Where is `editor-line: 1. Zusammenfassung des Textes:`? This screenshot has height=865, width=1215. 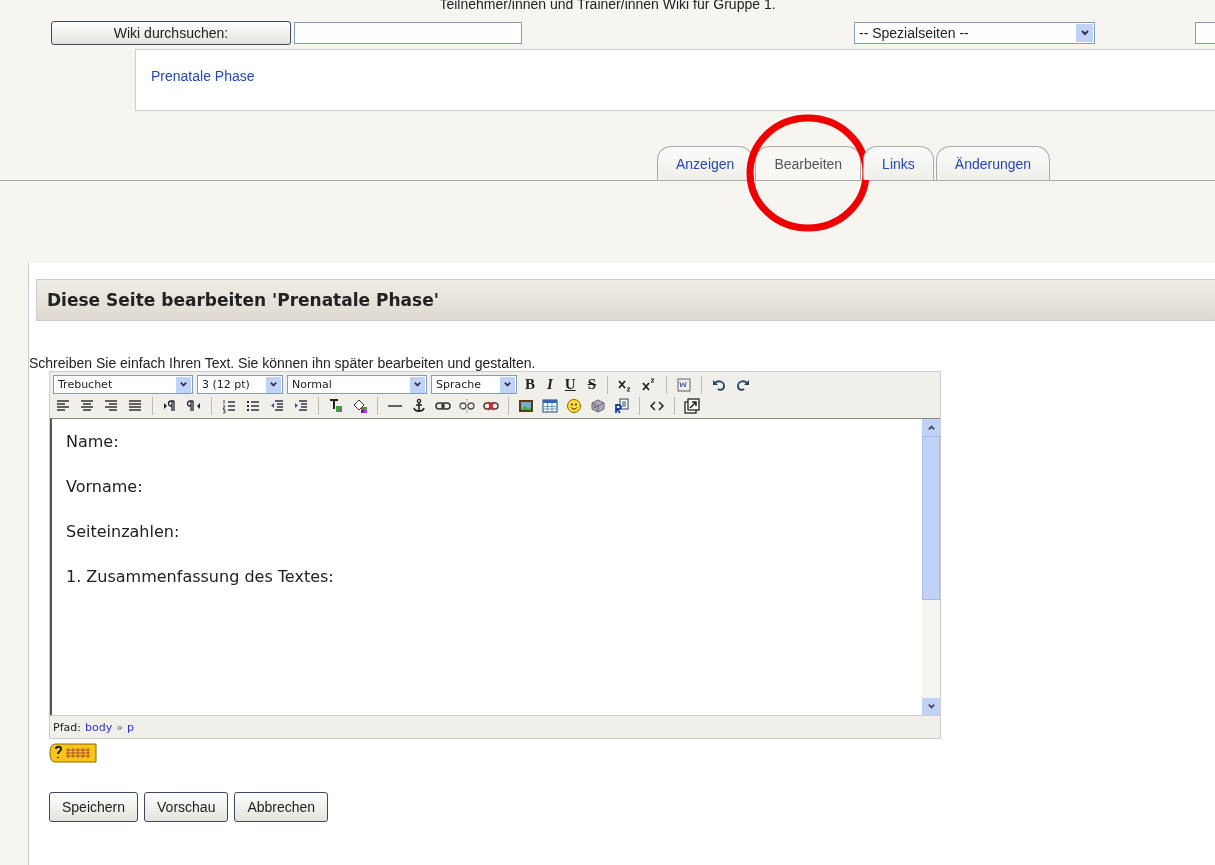 editor-line: 1. Zusammenfassung des Textes: is located at coordinates (200, 576).